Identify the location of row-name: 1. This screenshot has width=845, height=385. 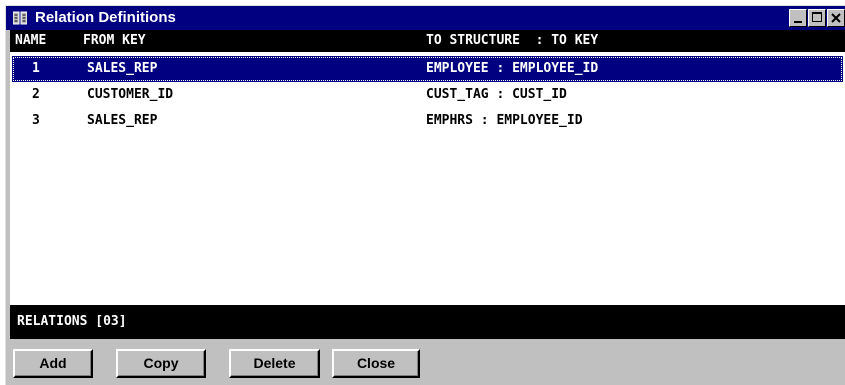
(36, 68).